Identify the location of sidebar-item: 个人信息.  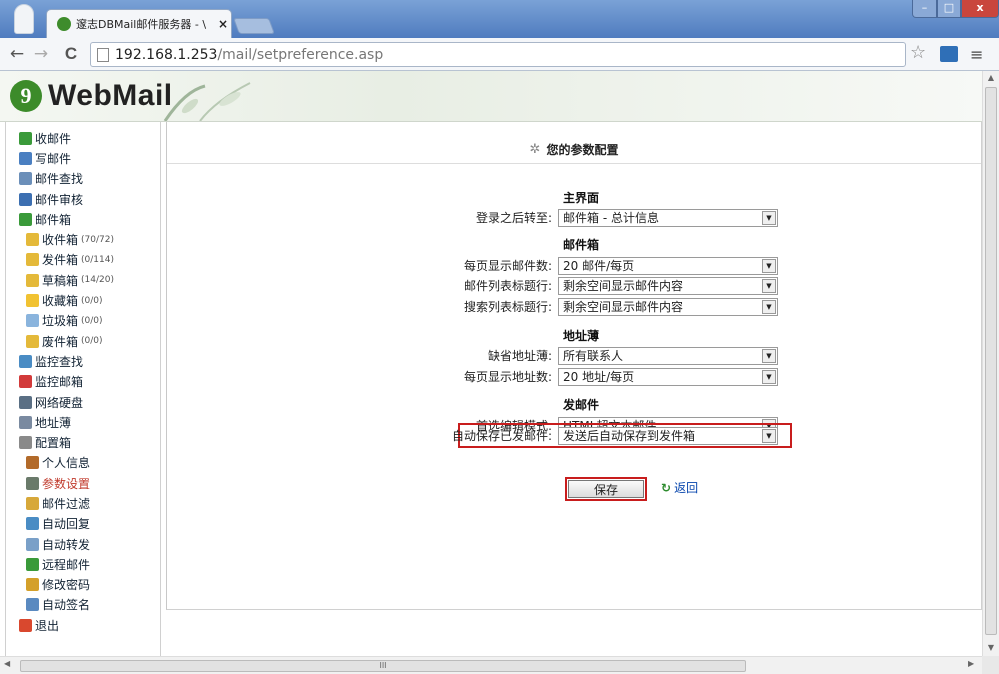
(83, 463).